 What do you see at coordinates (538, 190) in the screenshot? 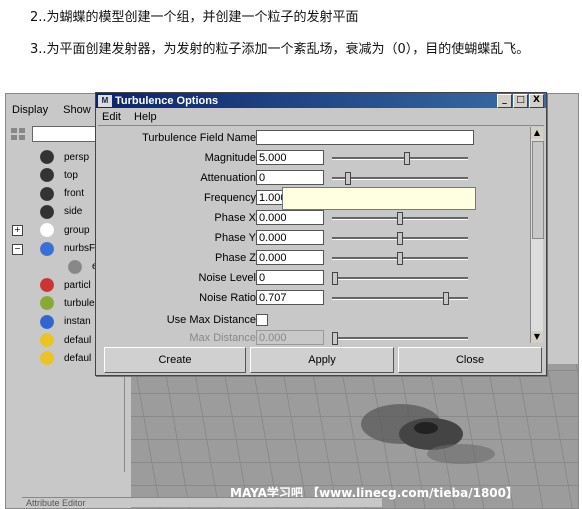
I see `scroll-thumb` at bounding box center [538, 190].